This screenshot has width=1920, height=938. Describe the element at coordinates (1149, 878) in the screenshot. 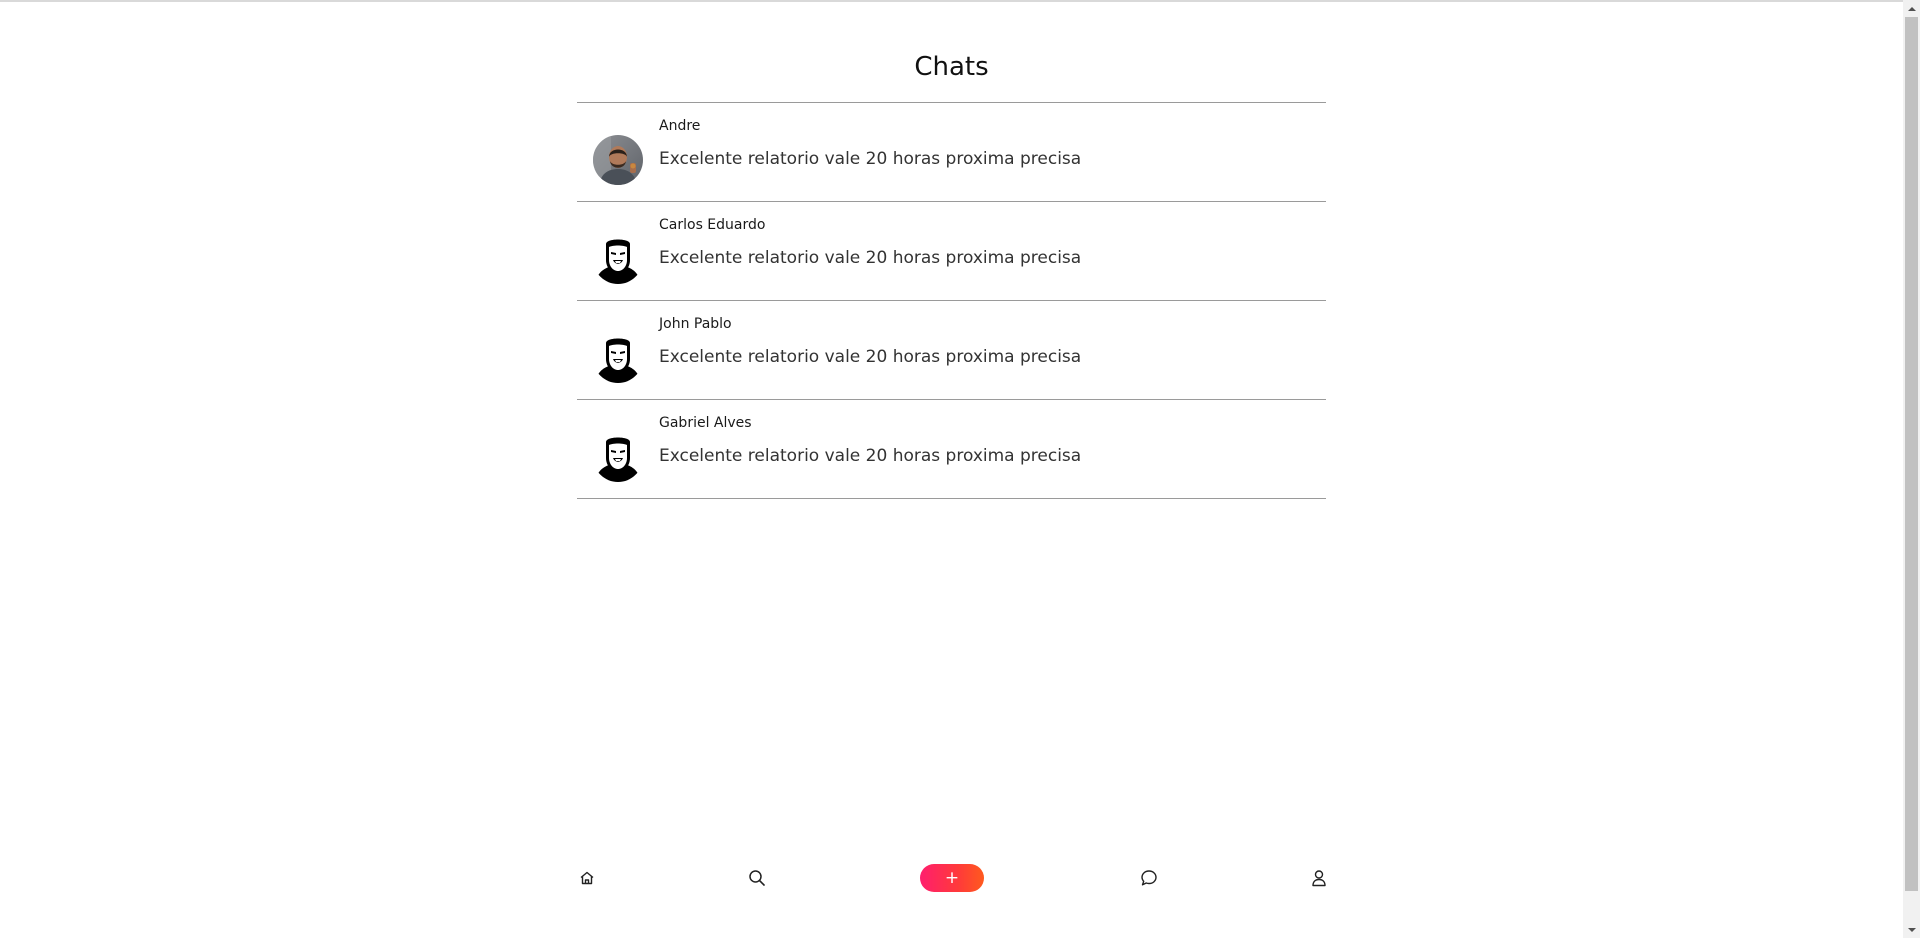

I see `chat-bubble-icon` at that location.